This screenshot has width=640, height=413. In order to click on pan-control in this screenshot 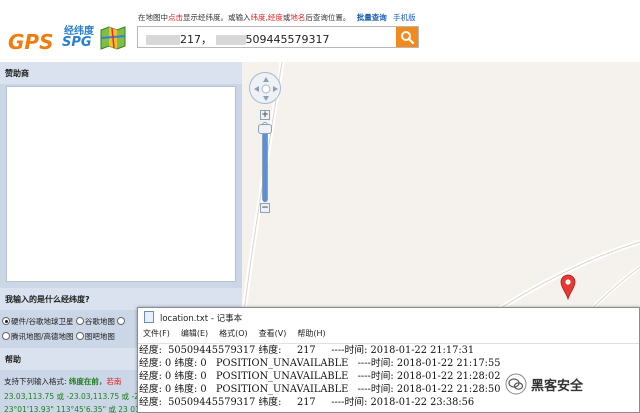, I will do `click(265, 88)`.